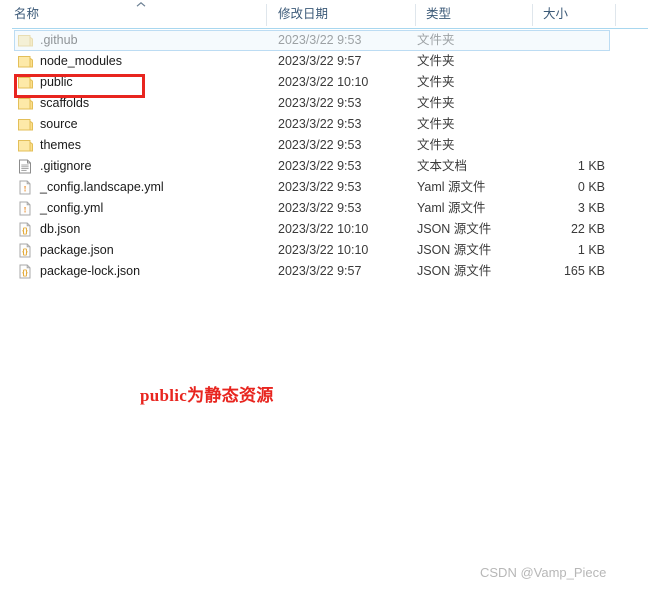 This screenshot has height=590, width=648. Describe the element at coordinates (81, 61) in the screenshot. I see `file-name: node_modules` at that location.